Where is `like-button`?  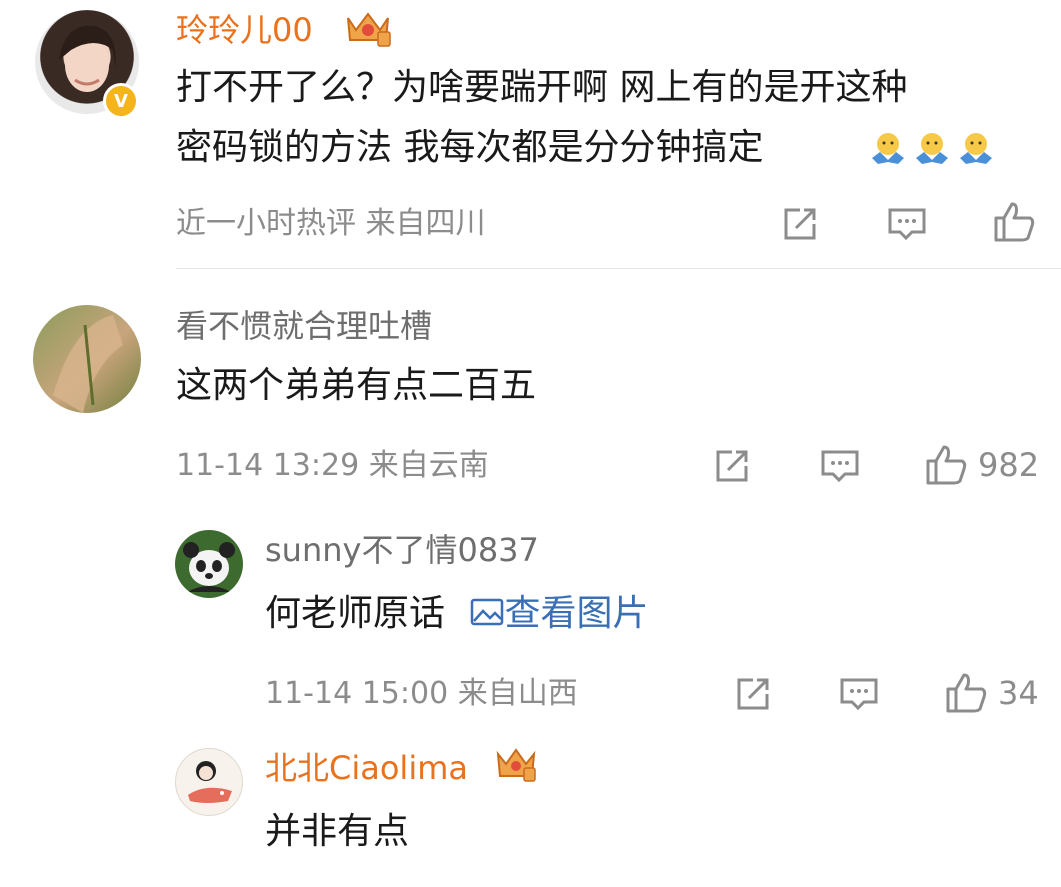
like-button is located at coordinates (1019, 222).